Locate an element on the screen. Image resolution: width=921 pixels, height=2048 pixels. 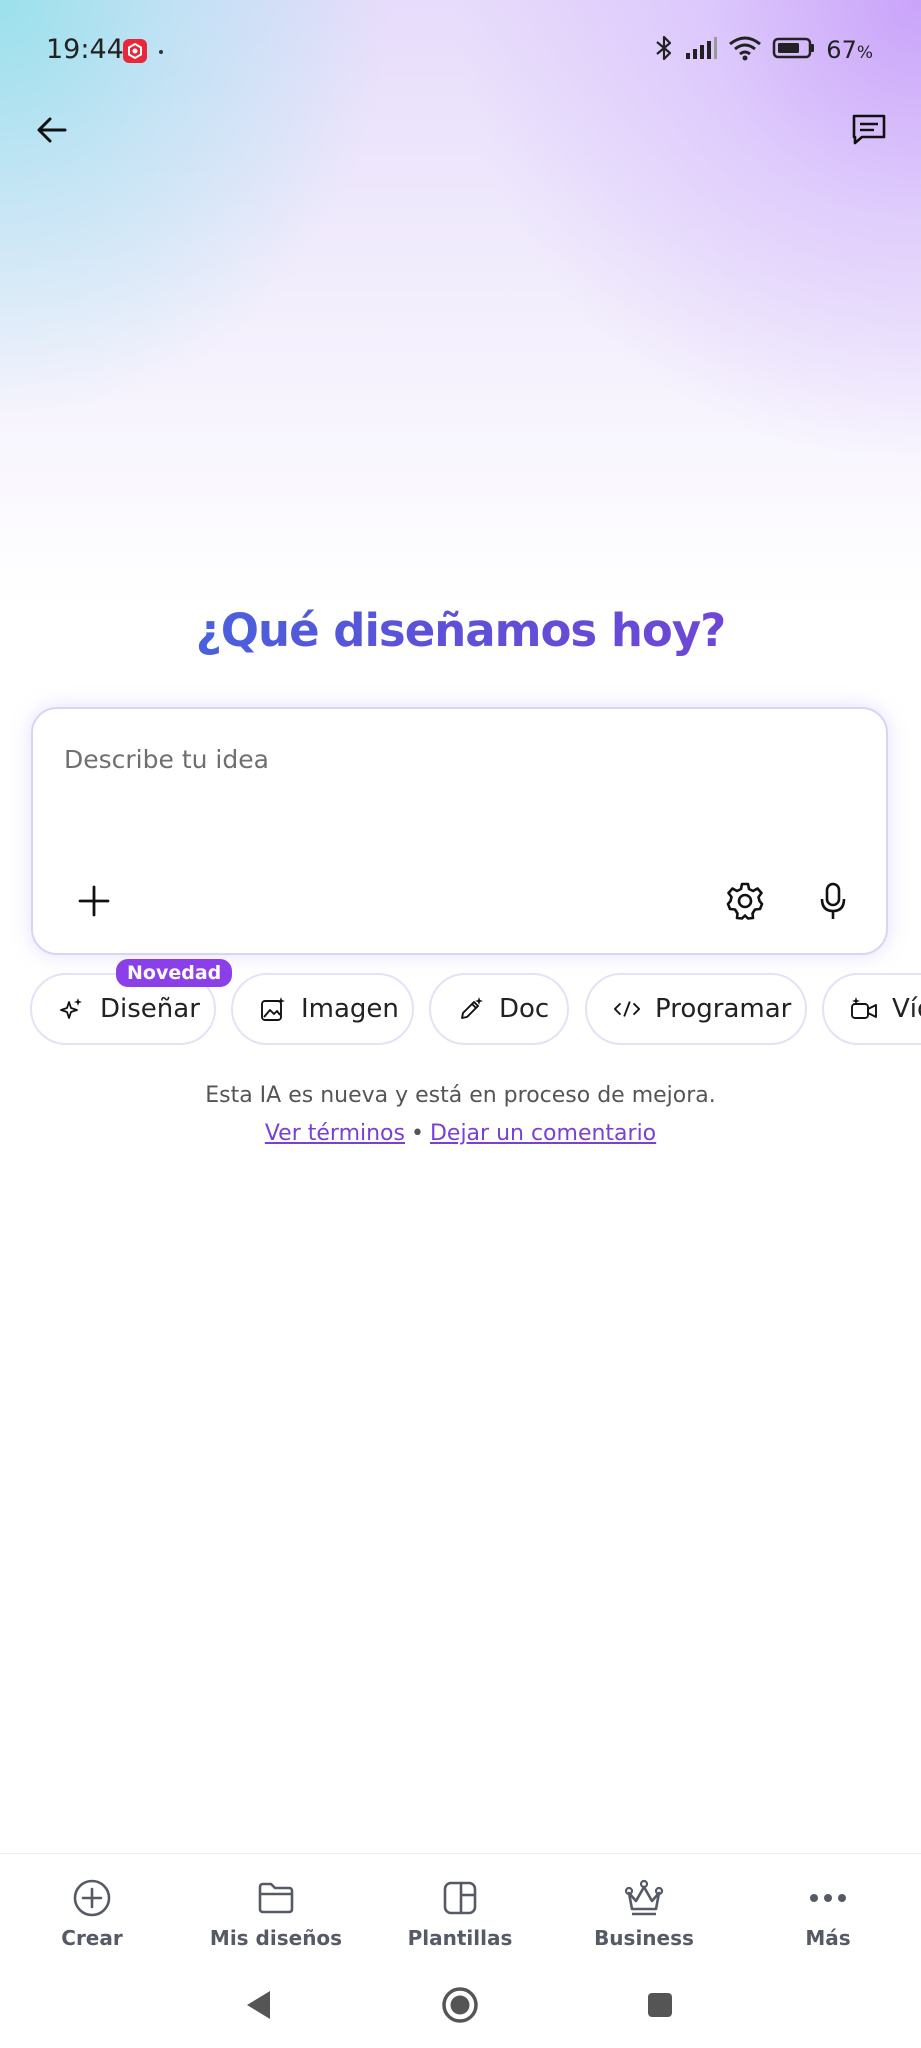
new-badge: Novedad is located at coordinates (174, 973).